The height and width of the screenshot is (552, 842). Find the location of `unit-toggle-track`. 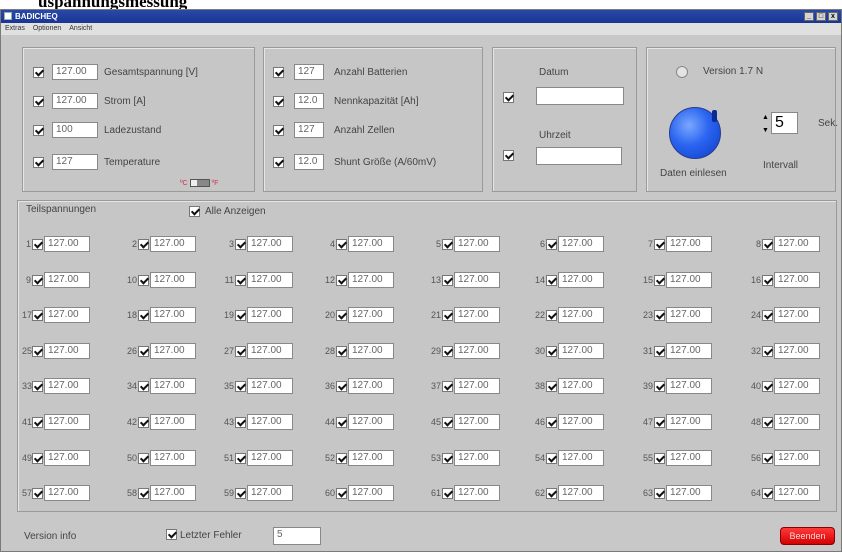

unit-toggle-track is located at coordinates (199, 183).